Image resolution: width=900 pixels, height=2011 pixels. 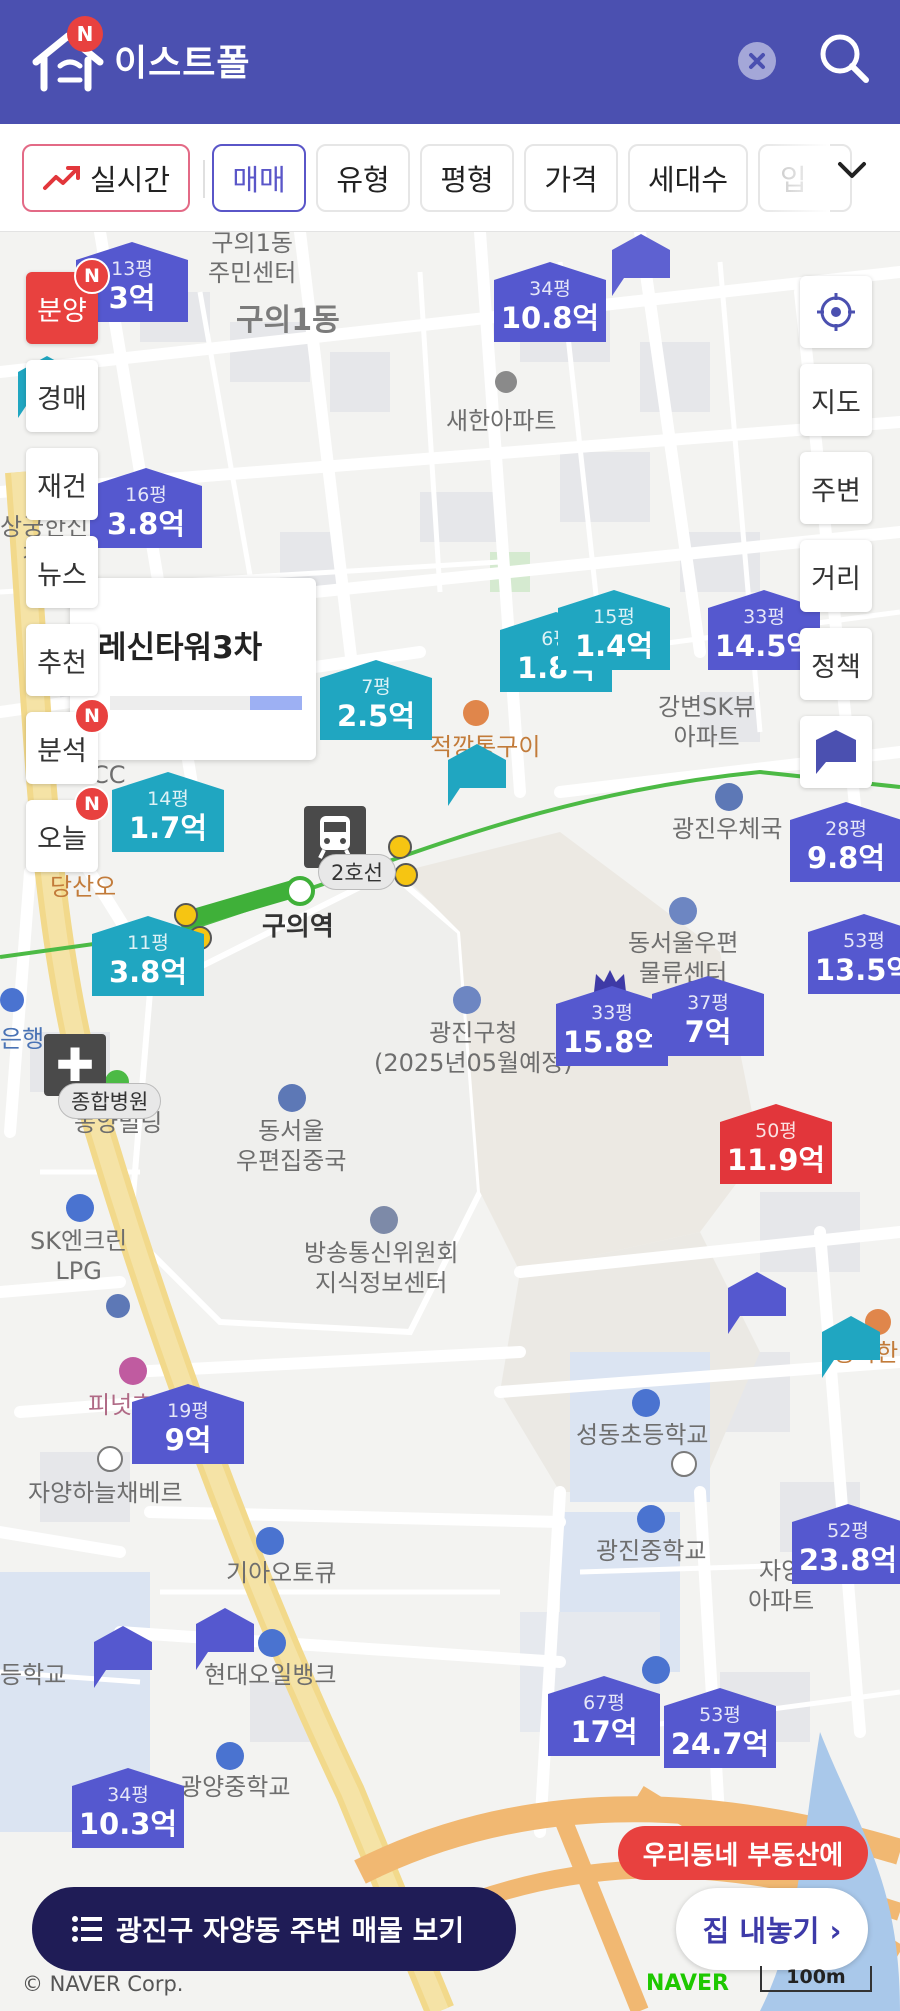 I want to click on map-label-dangsan: 당산오, so click(x=83, y=887).